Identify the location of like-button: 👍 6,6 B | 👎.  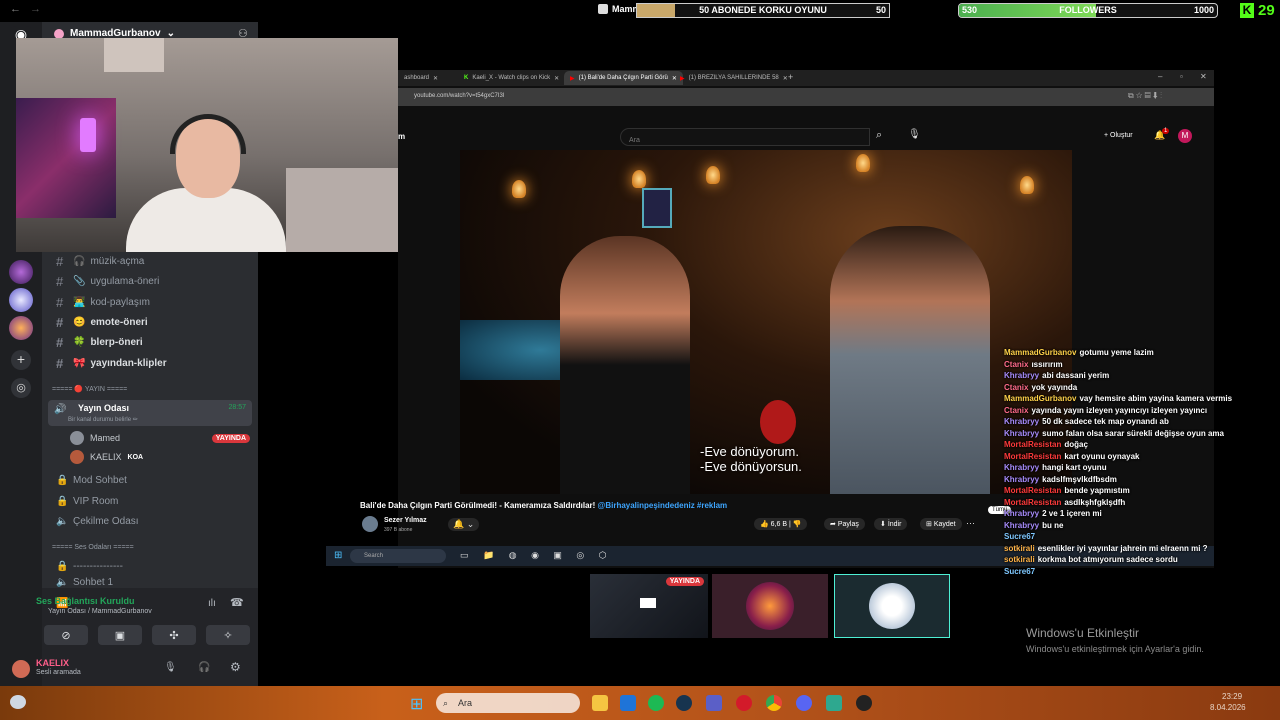
(781, 524).